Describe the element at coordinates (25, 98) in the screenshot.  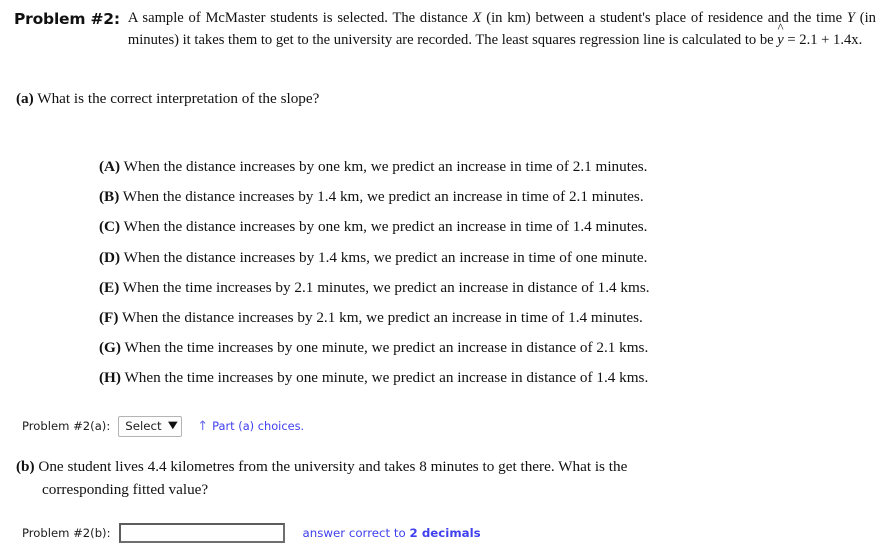
I see `part-a-marker: (a)` at that location.